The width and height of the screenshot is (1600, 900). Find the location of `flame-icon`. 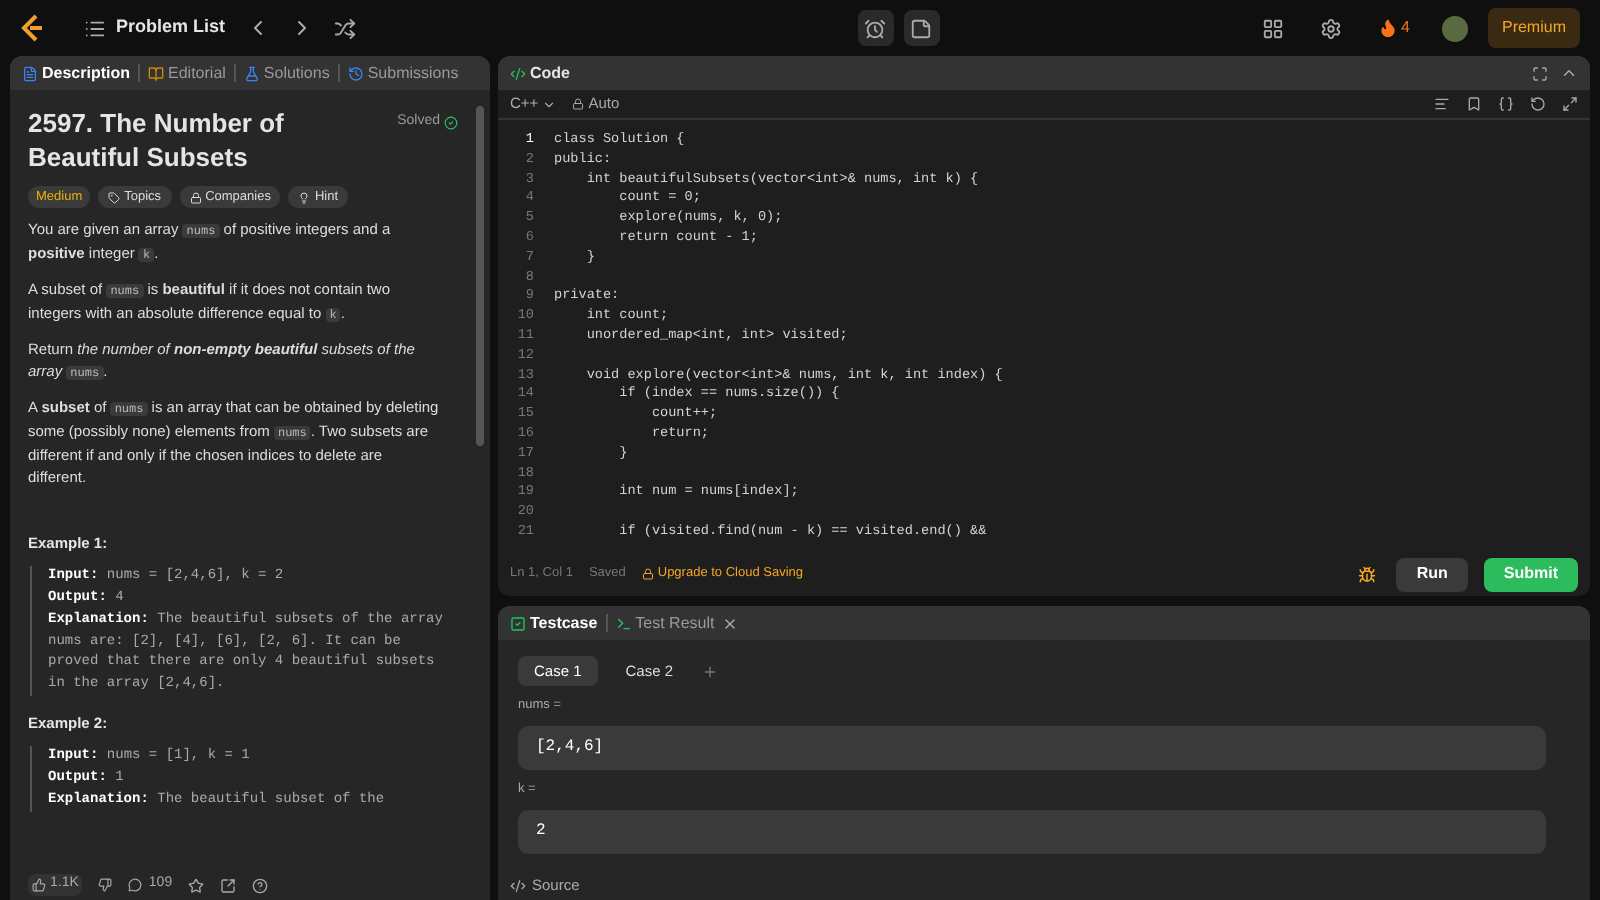

flame-icon is located at coordinates (1387, 28).